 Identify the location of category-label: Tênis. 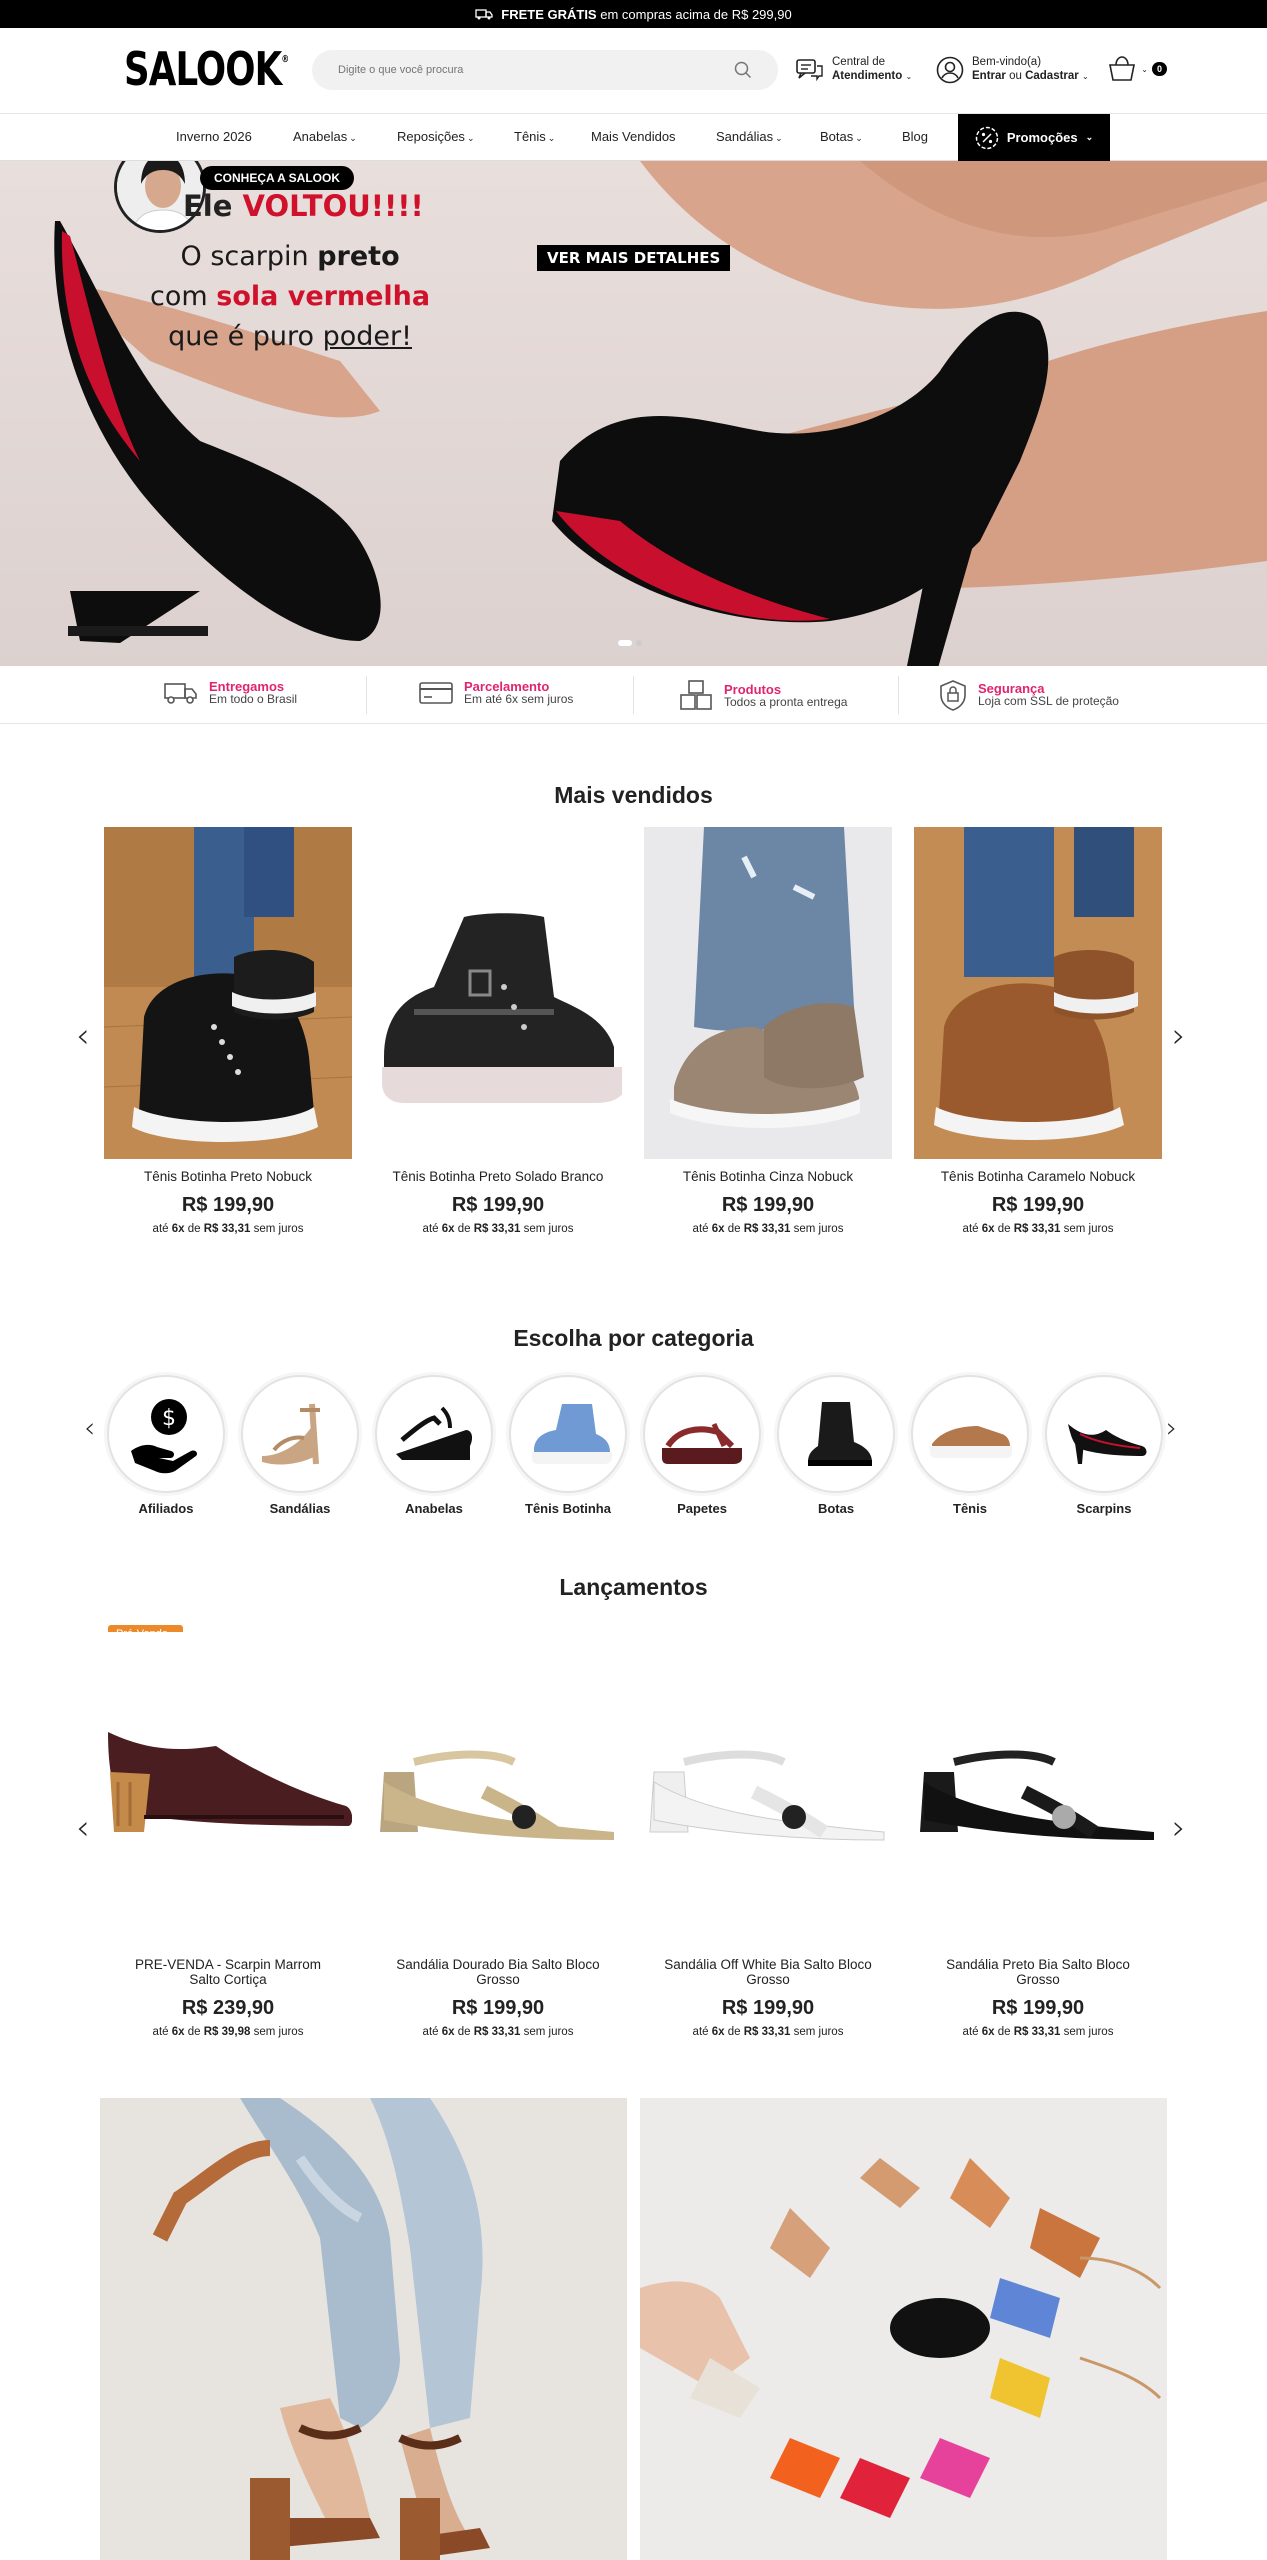
(970, 1508).